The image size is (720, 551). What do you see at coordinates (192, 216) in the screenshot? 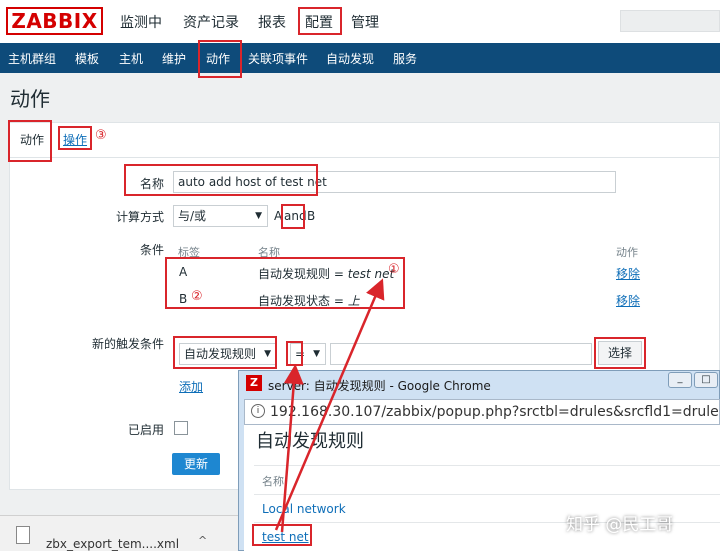
I see `calc-select-value: 与/或` at bounding box center [192, 216].